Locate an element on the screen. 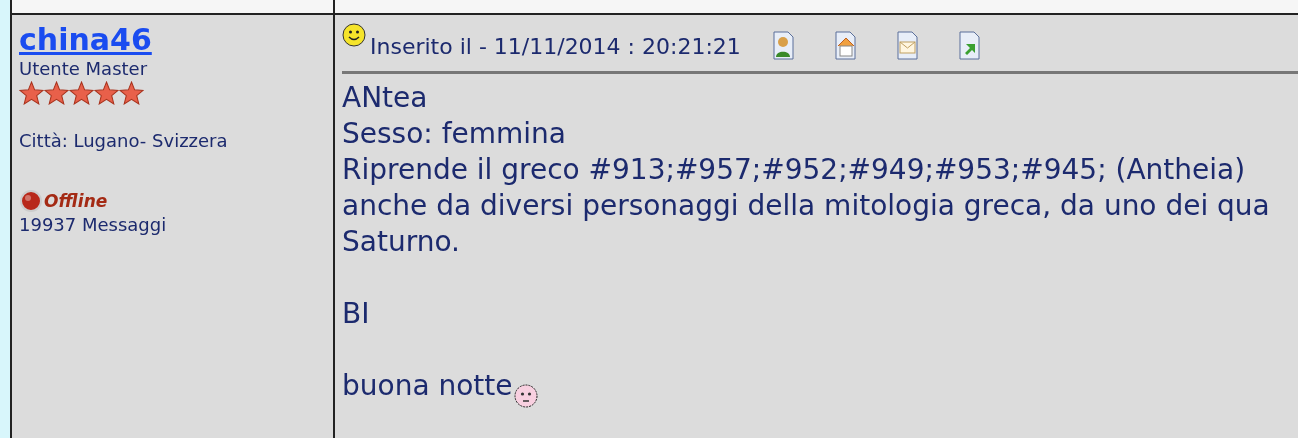  user-profile-icon is located at coordinates (783, 46).